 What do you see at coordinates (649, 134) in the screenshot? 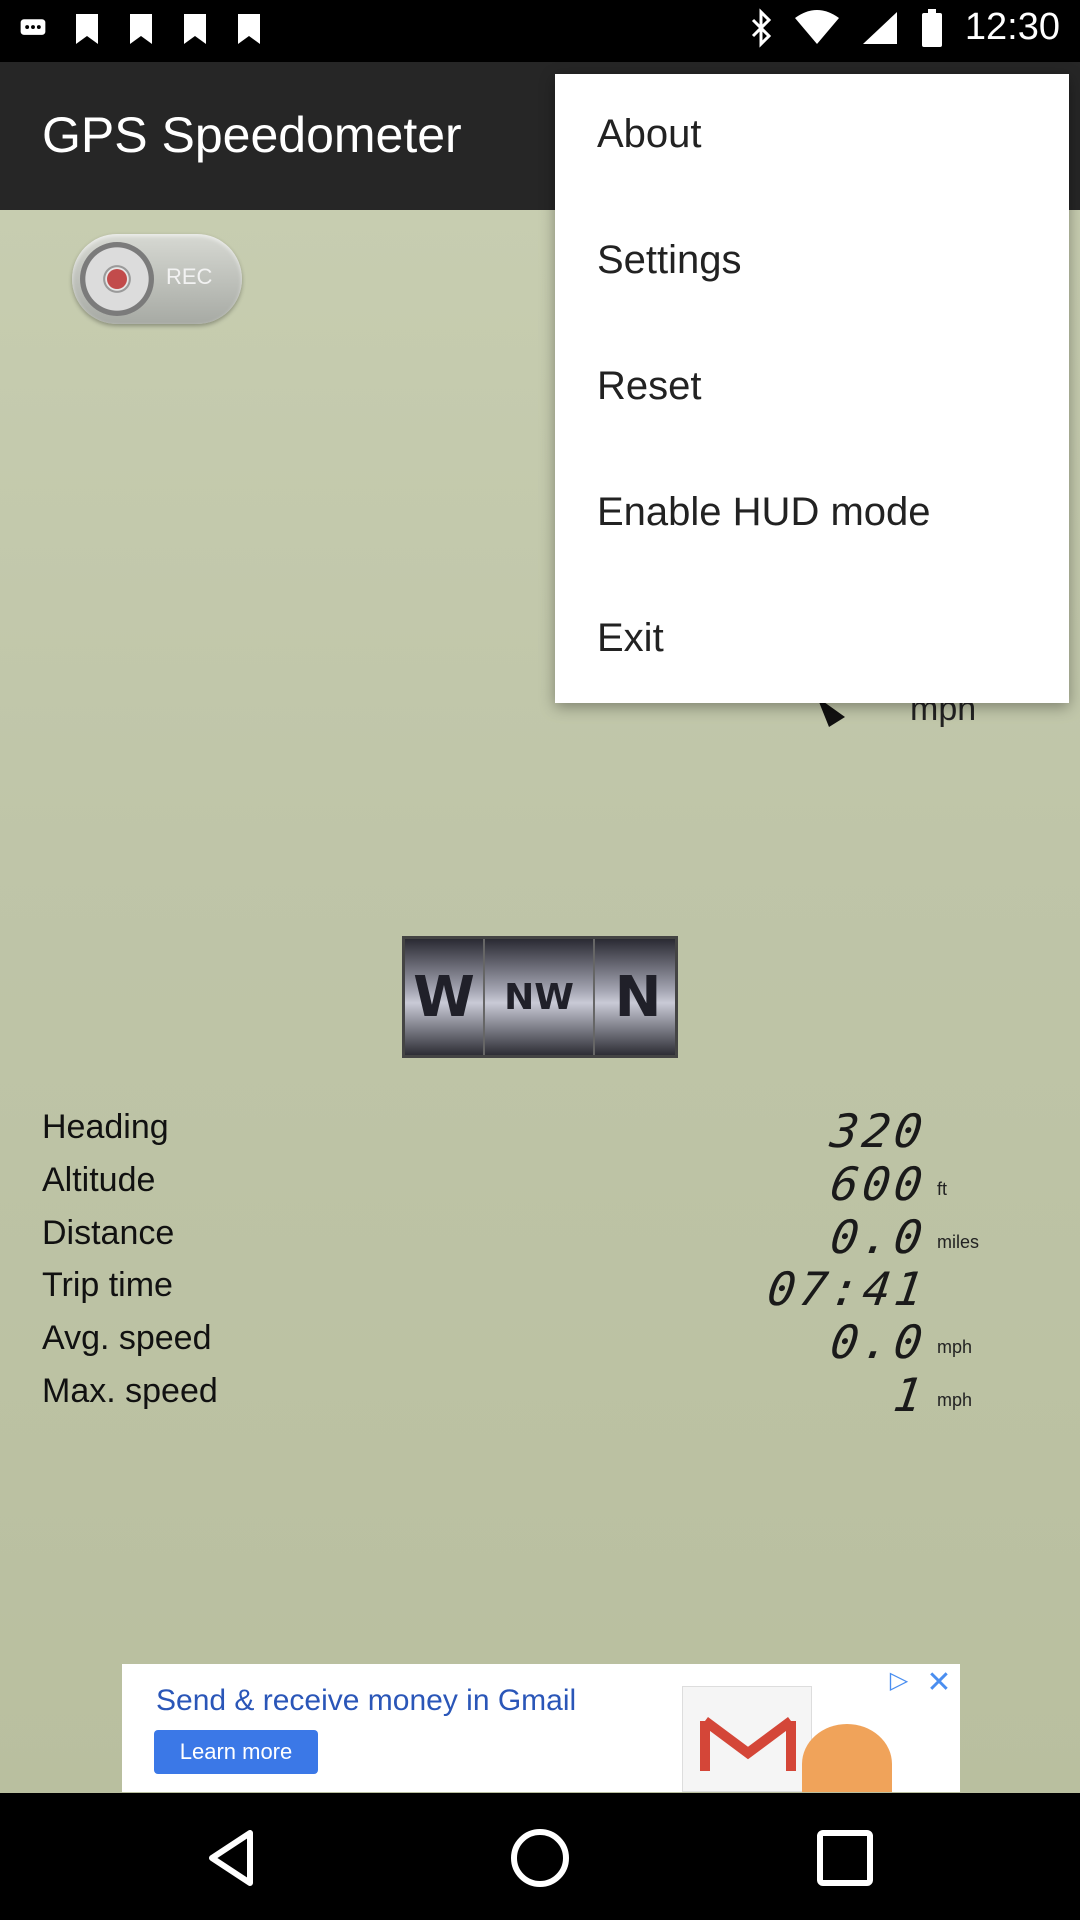
I see `menu-label: About` at bounding box center [649, 134].